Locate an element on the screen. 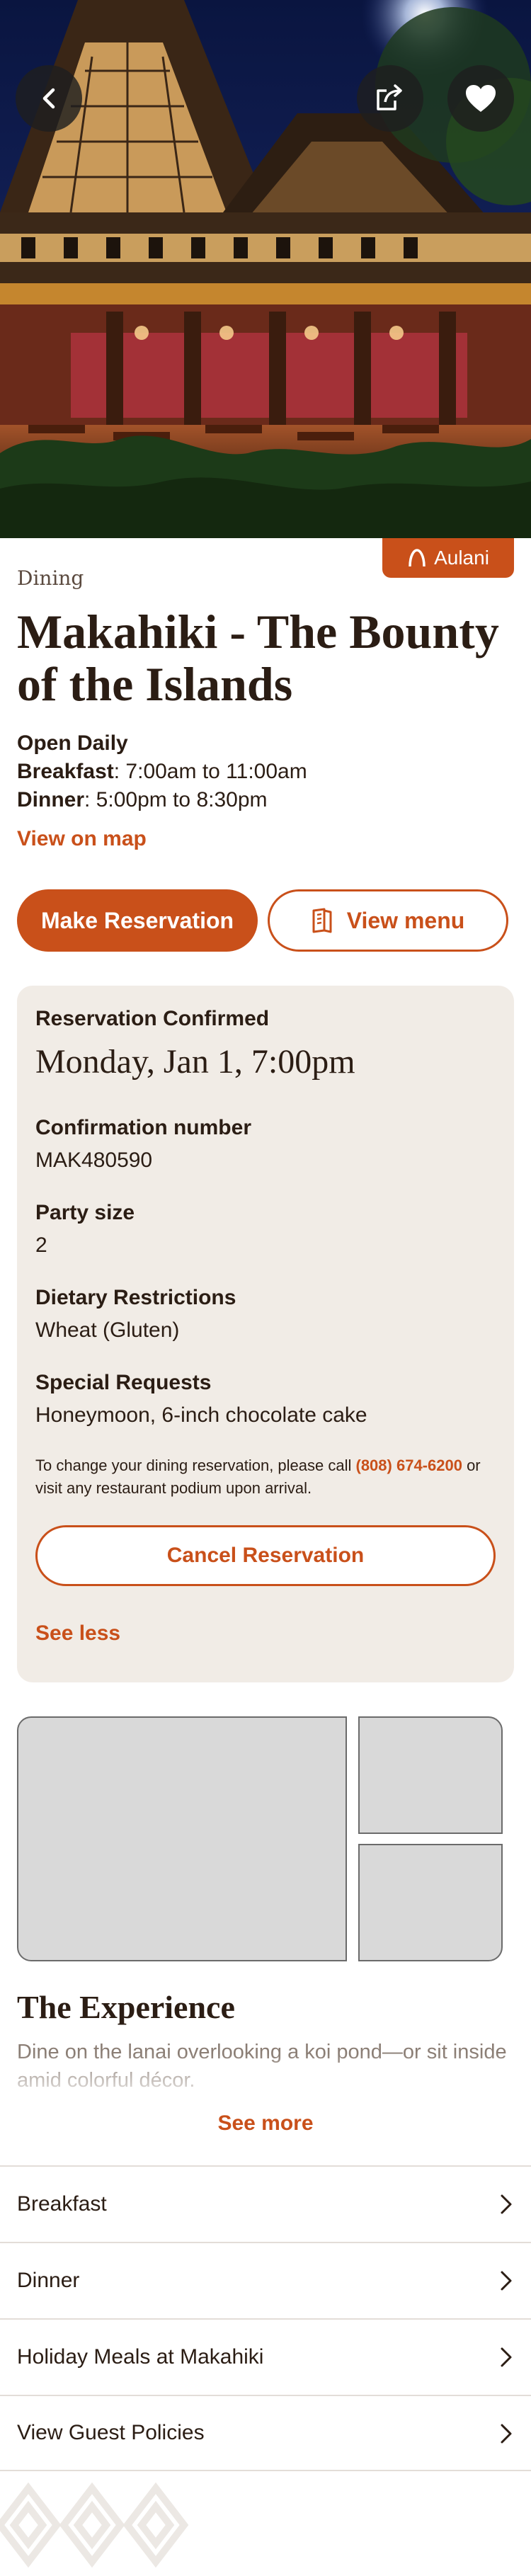 The image size is (531, 2576). list-item-dinner: Dinner is located at coordinates (265, 2280).